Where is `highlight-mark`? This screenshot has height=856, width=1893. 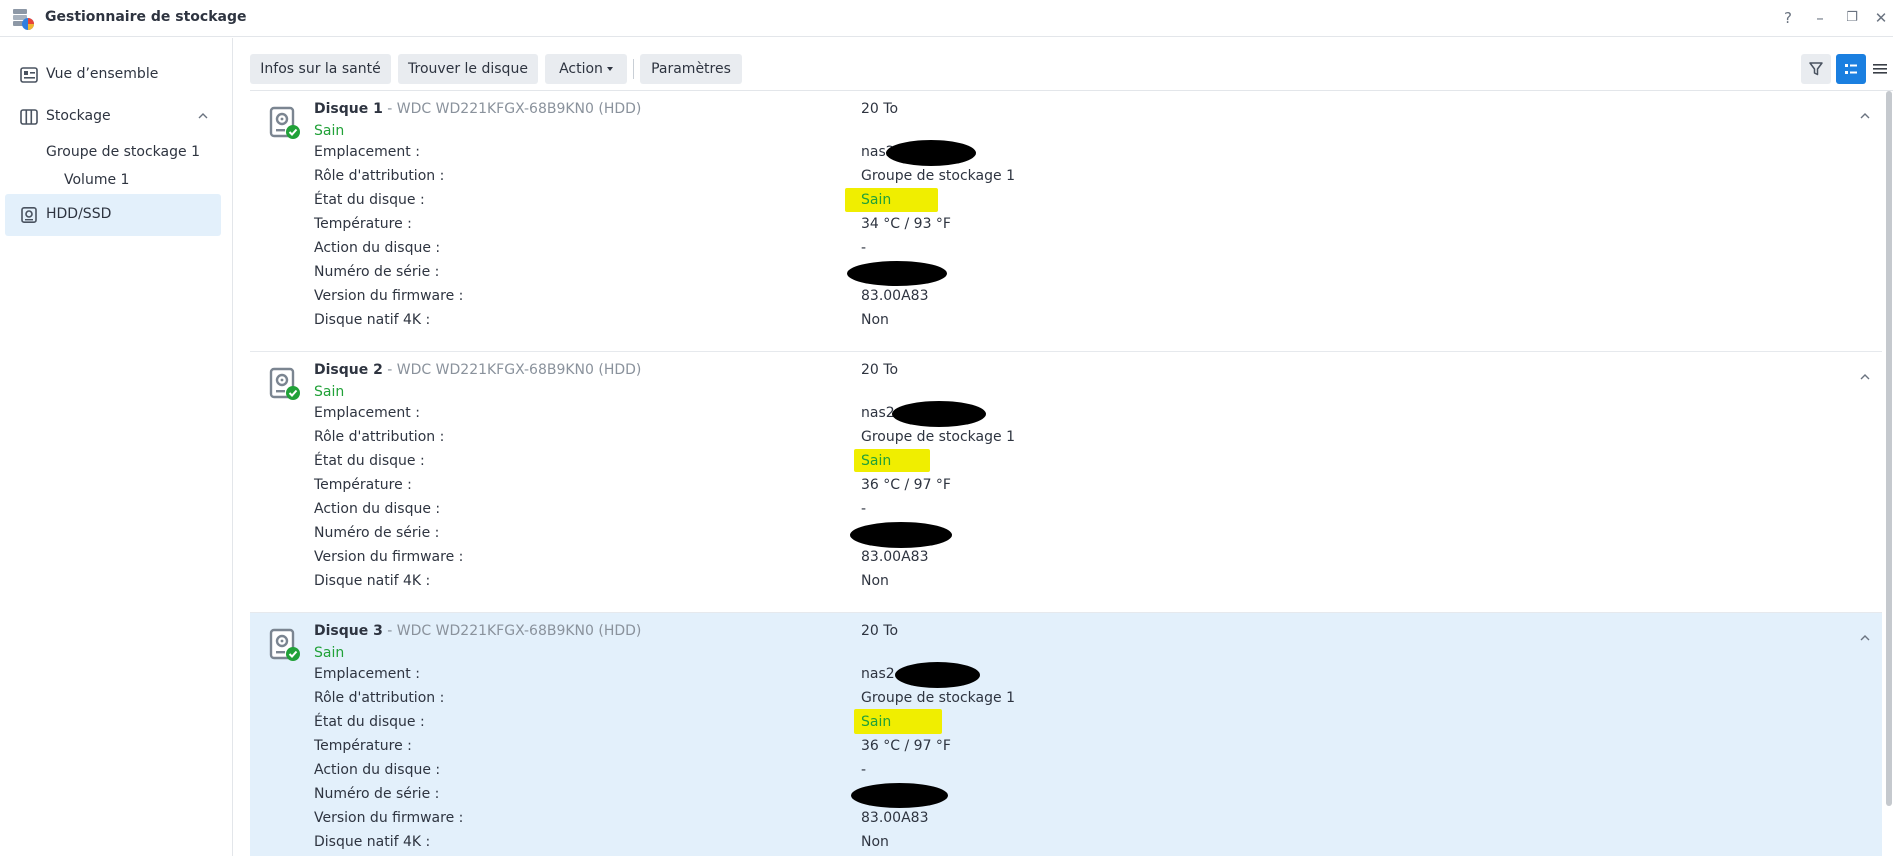 highlight-mark is located at coordinates (891, 200).